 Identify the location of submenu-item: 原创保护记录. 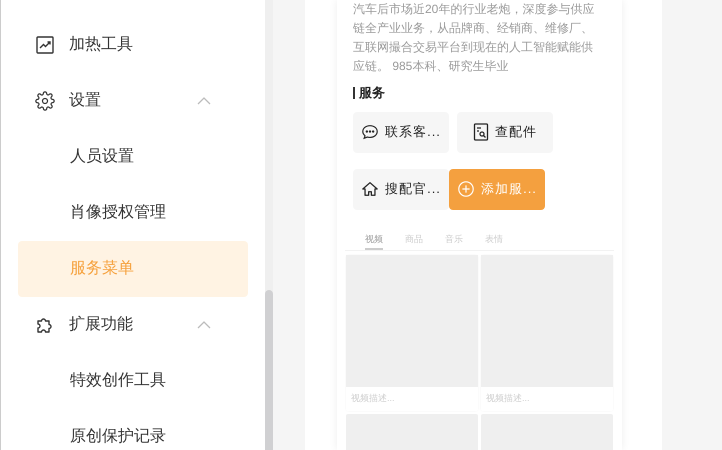
(133, 429).